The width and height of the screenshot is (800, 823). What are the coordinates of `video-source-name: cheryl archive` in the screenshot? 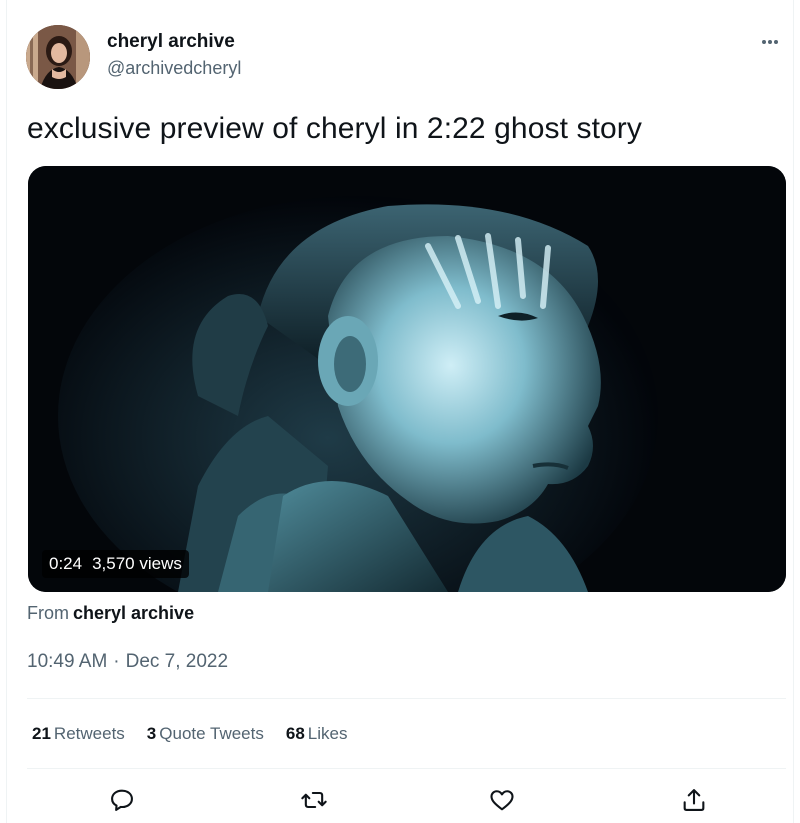 It's located at (133, 613).